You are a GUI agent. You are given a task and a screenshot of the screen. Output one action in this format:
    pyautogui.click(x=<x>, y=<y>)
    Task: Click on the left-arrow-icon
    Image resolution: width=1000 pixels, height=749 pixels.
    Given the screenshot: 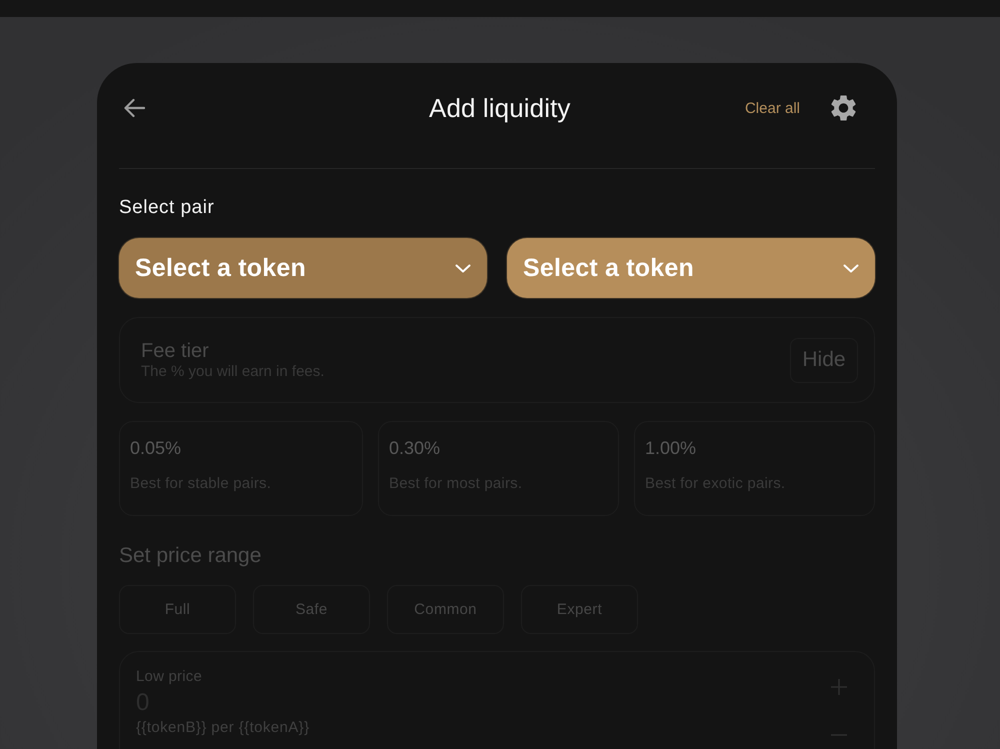 What is the action you would take?
    pyautogui.click(x=134, y=108)
    